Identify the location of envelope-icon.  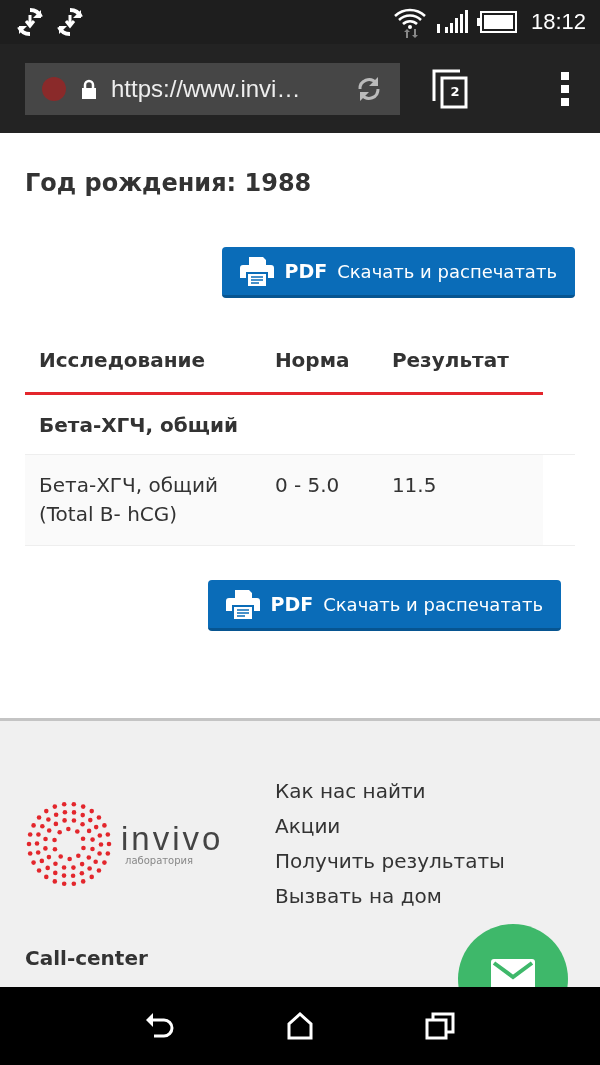
(513, 973).